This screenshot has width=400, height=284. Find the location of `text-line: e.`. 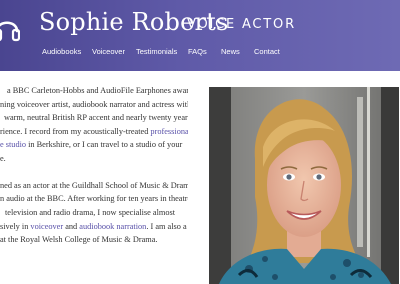

text-line: e. is located at coordinates (3, 158).